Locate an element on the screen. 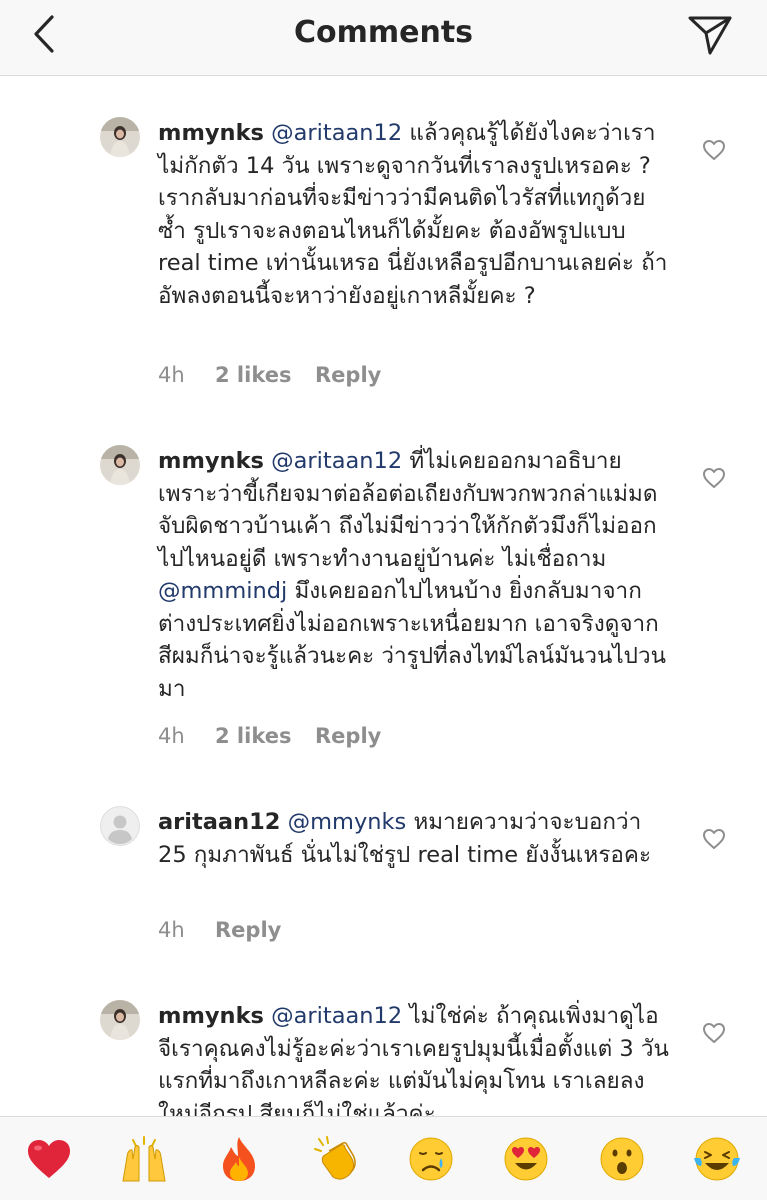 The width and height of the screenshot is (767, 1200). comment-meta: 4h Reply is located at coordinates (219, 933).